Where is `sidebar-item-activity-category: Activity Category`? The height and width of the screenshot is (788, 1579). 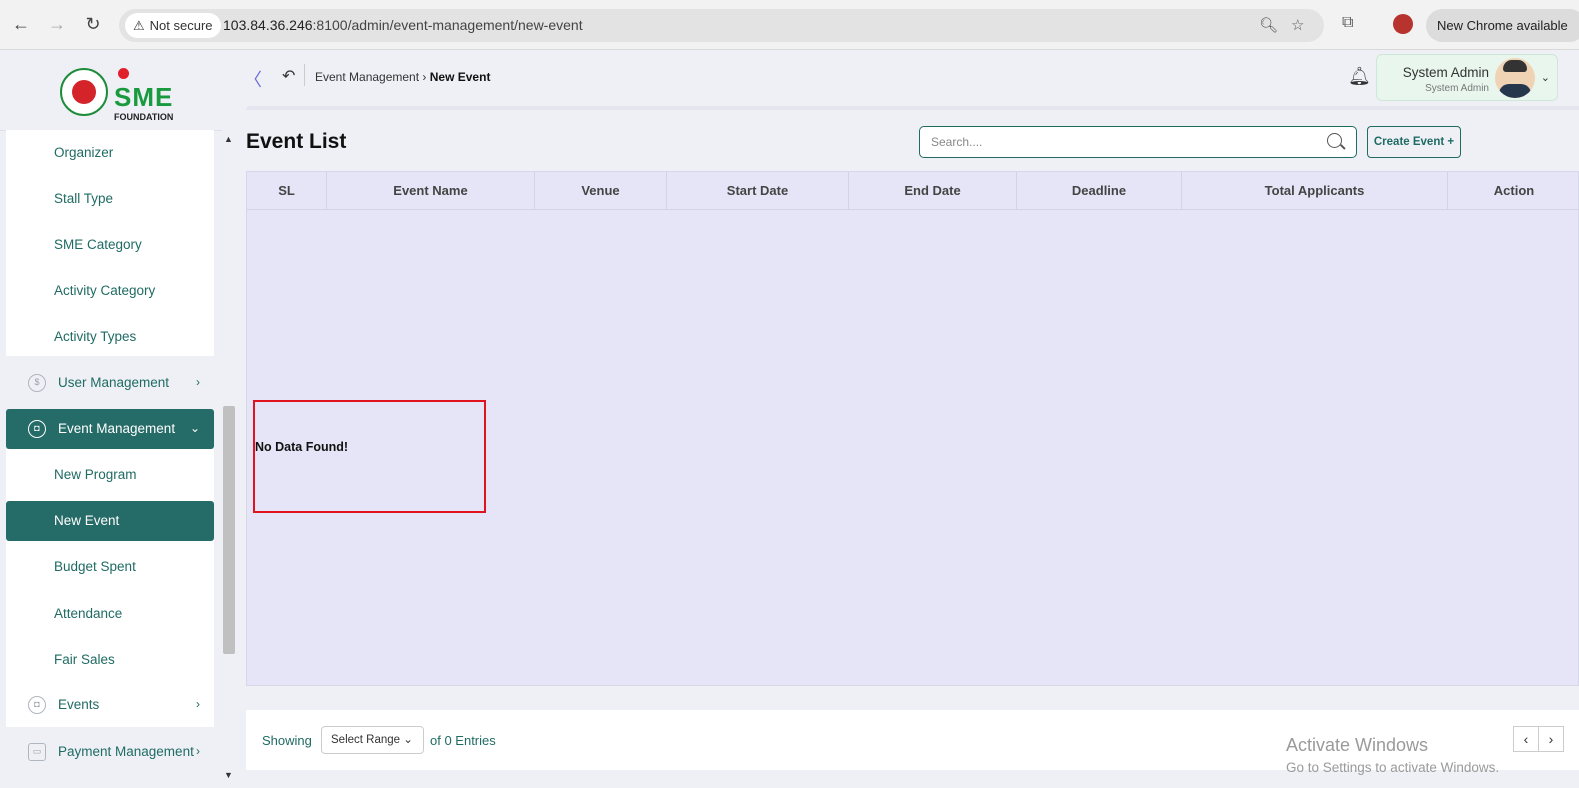
sidebar-item-activity-category: Activity Category is located at coordinates (104, 290).